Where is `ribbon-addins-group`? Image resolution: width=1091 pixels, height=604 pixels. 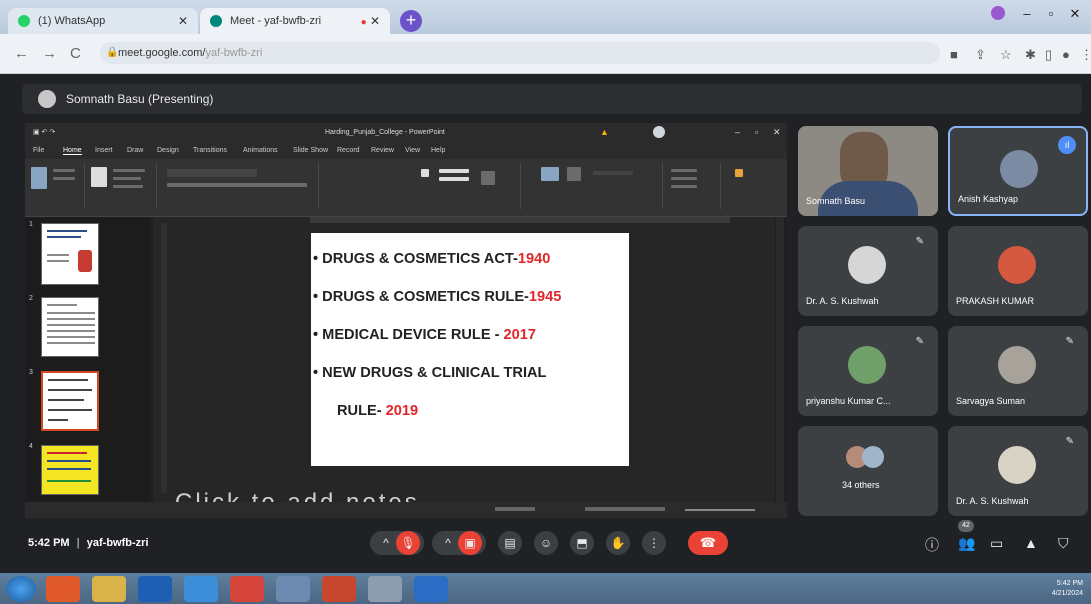 ribbon-addins-group is located at coordinates (743, 186).